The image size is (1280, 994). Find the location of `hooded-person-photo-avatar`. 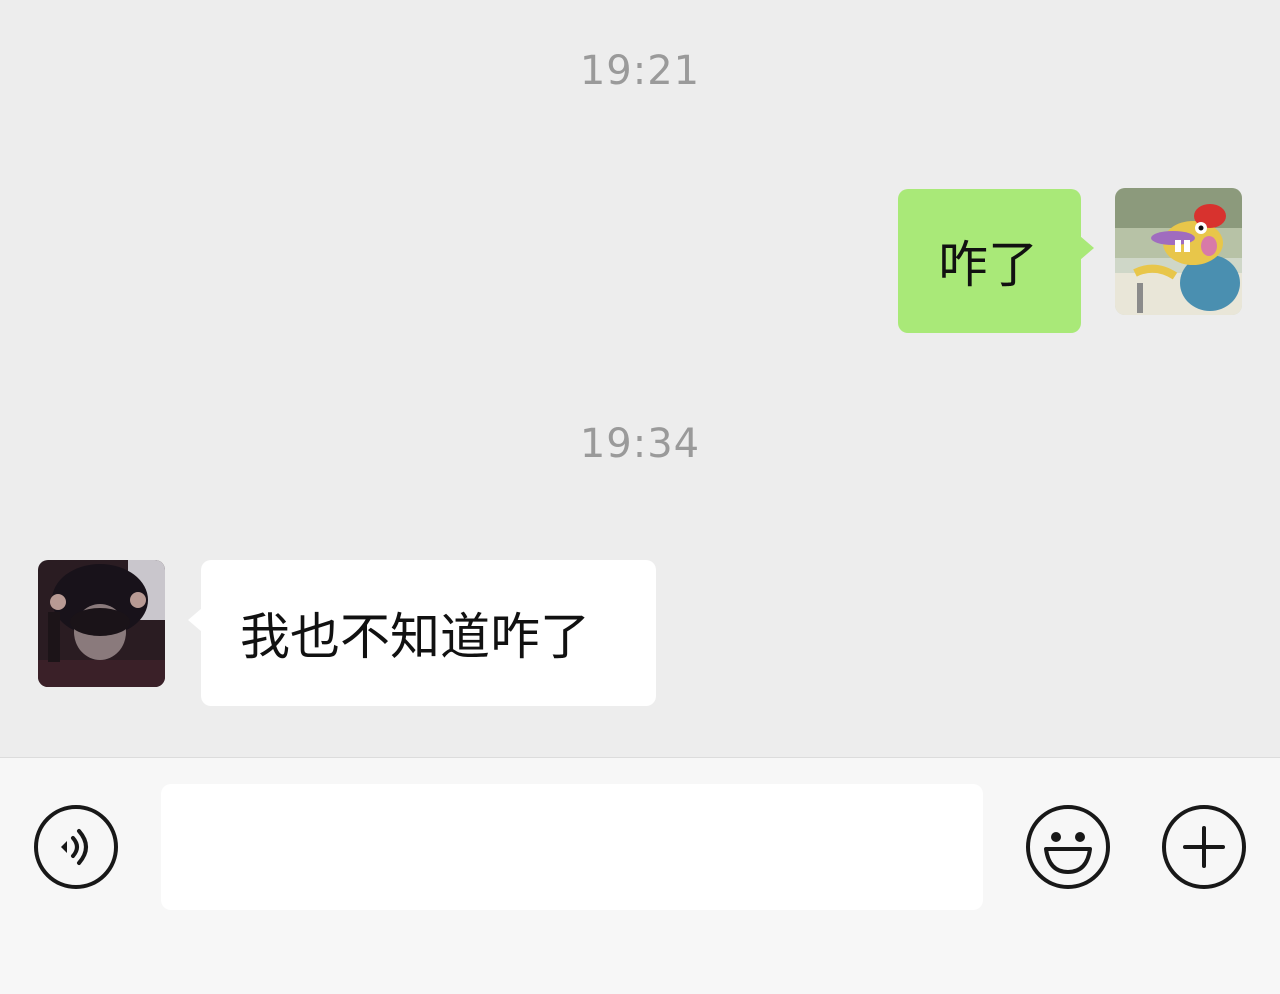

hooded-person-photo-avatar is located at coordinates (101, 623).